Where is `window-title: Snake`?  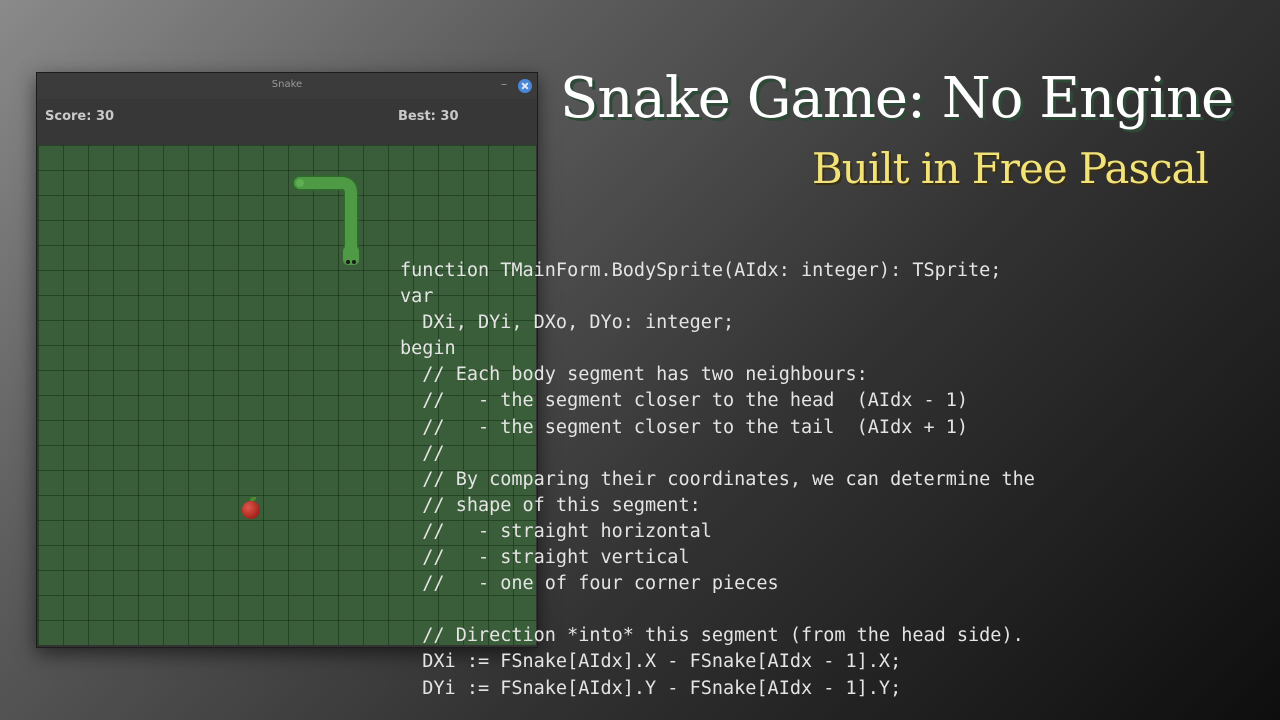 window-title: Snake is located at coordinates (287, 84).